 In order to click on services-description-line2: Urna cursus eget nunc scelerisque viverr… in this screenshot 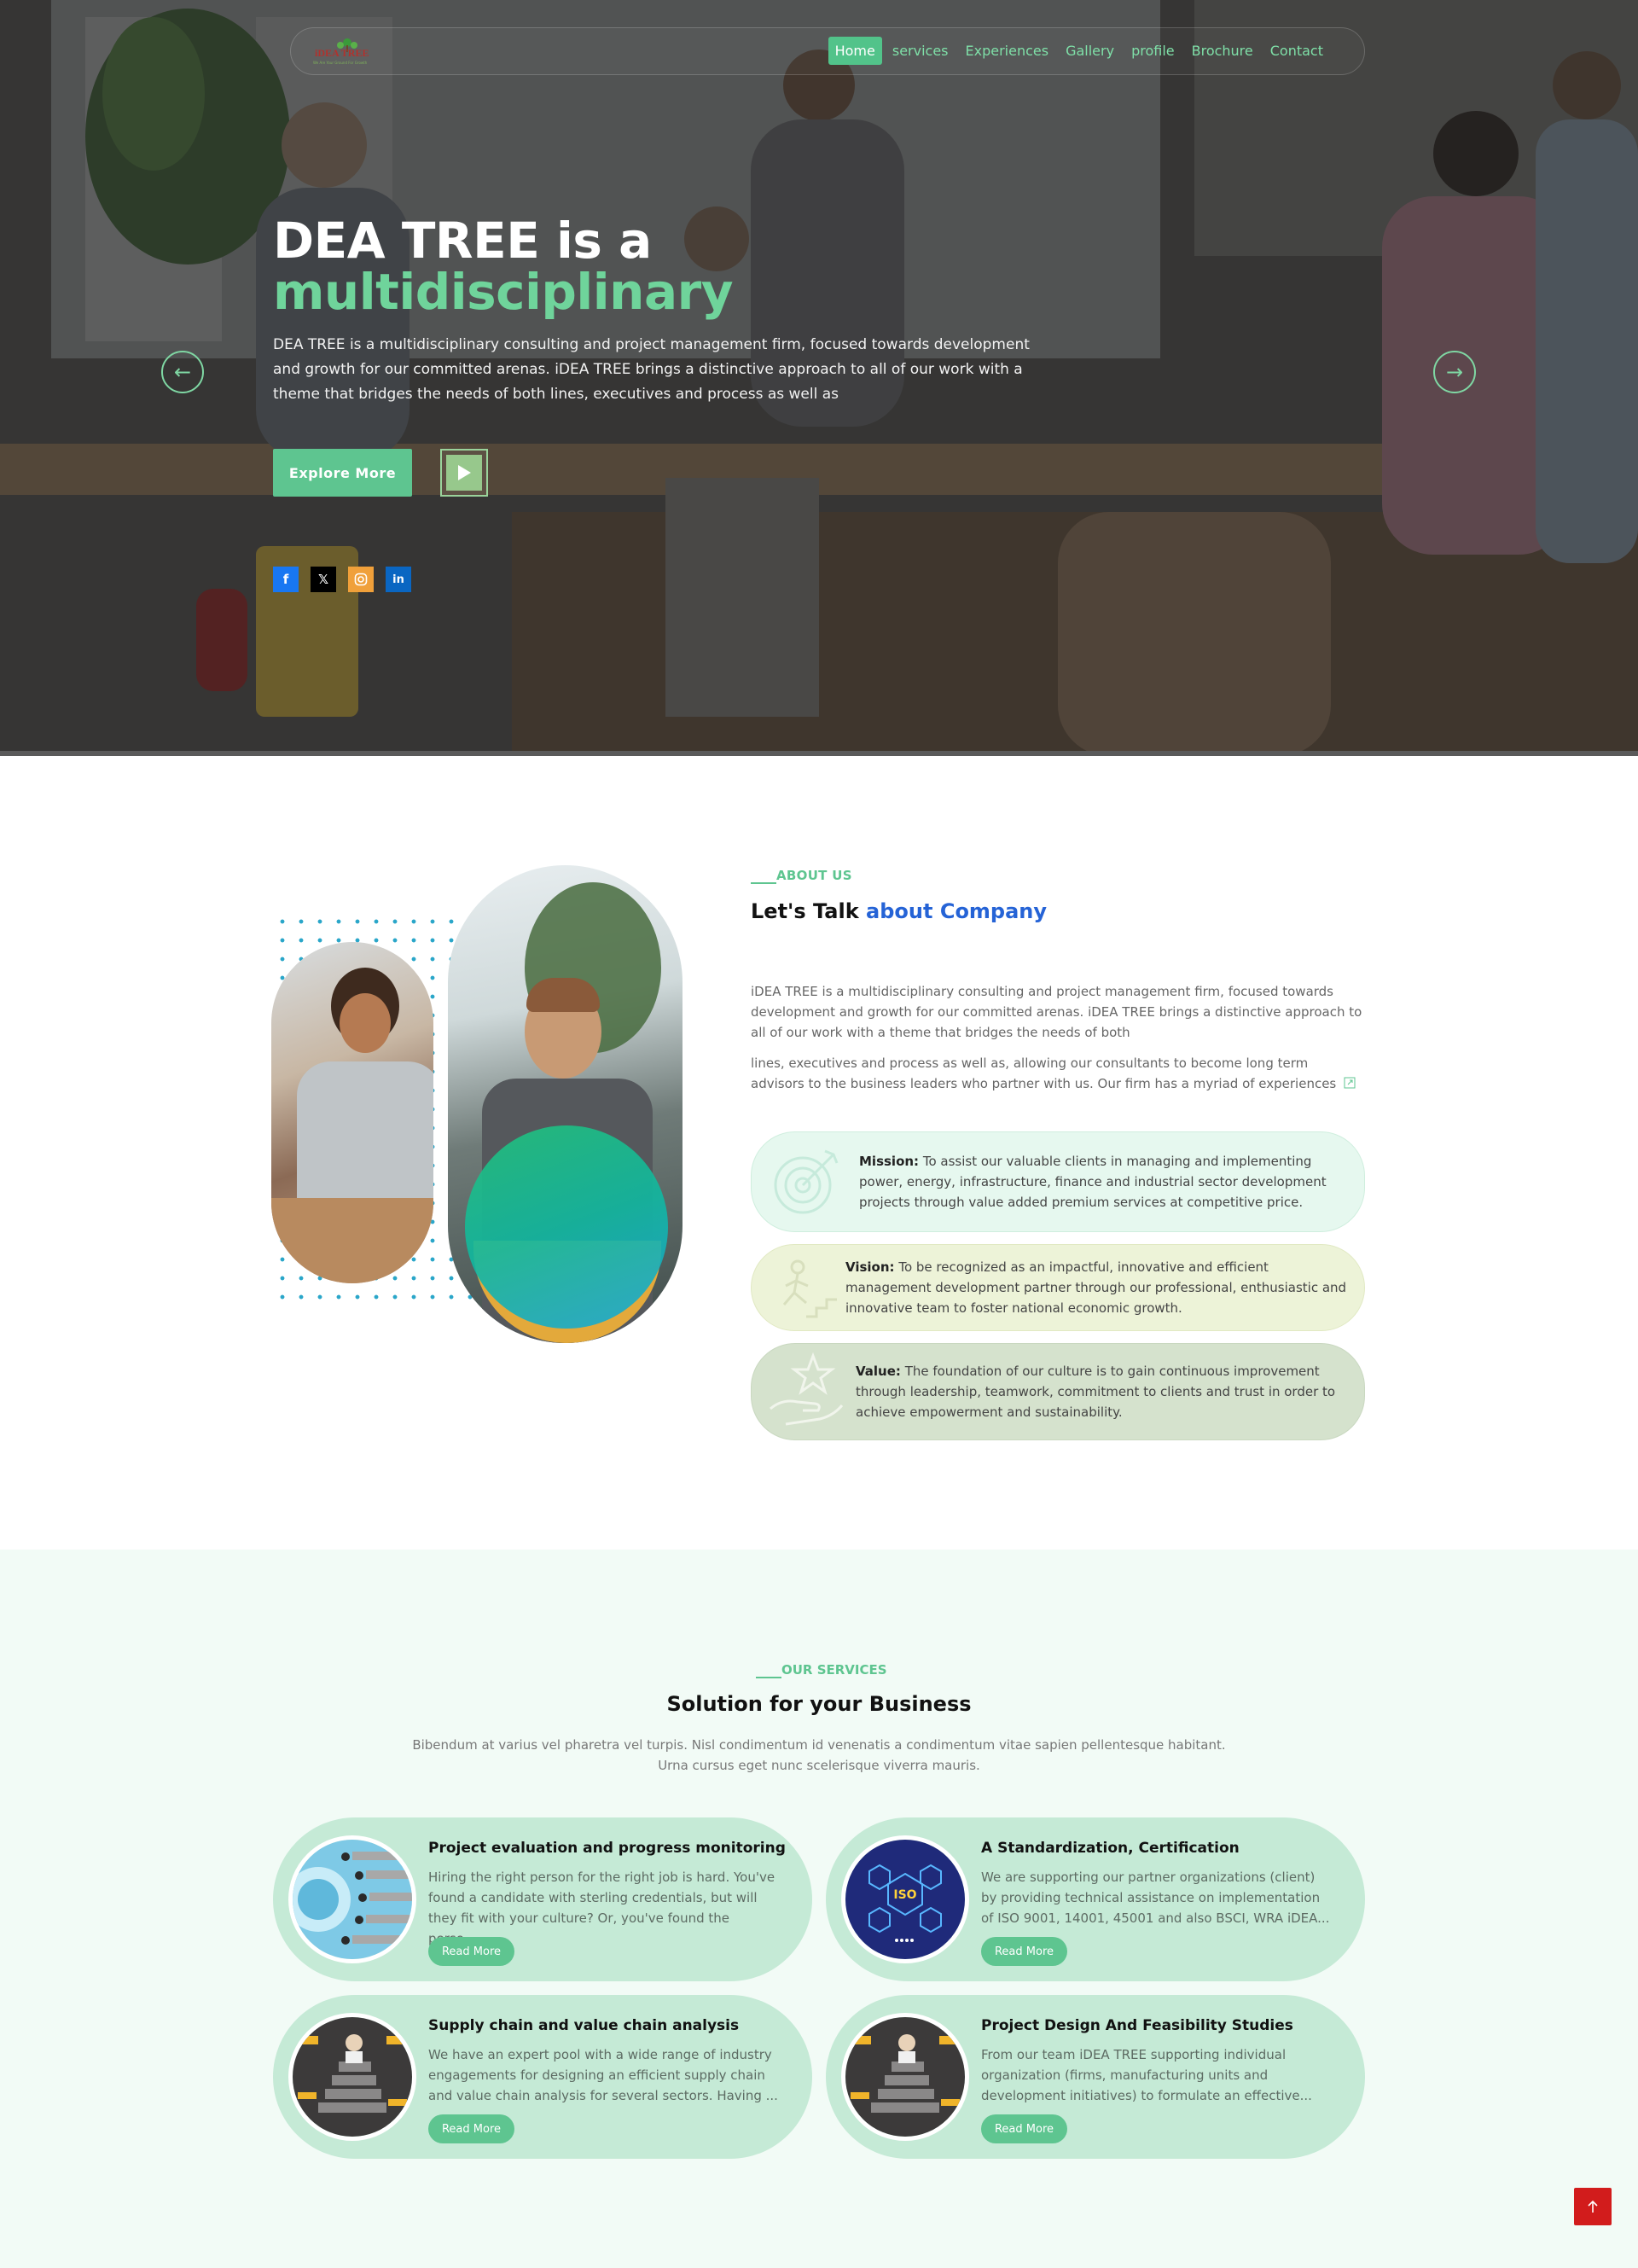, I will do `click(819, 1765)`.